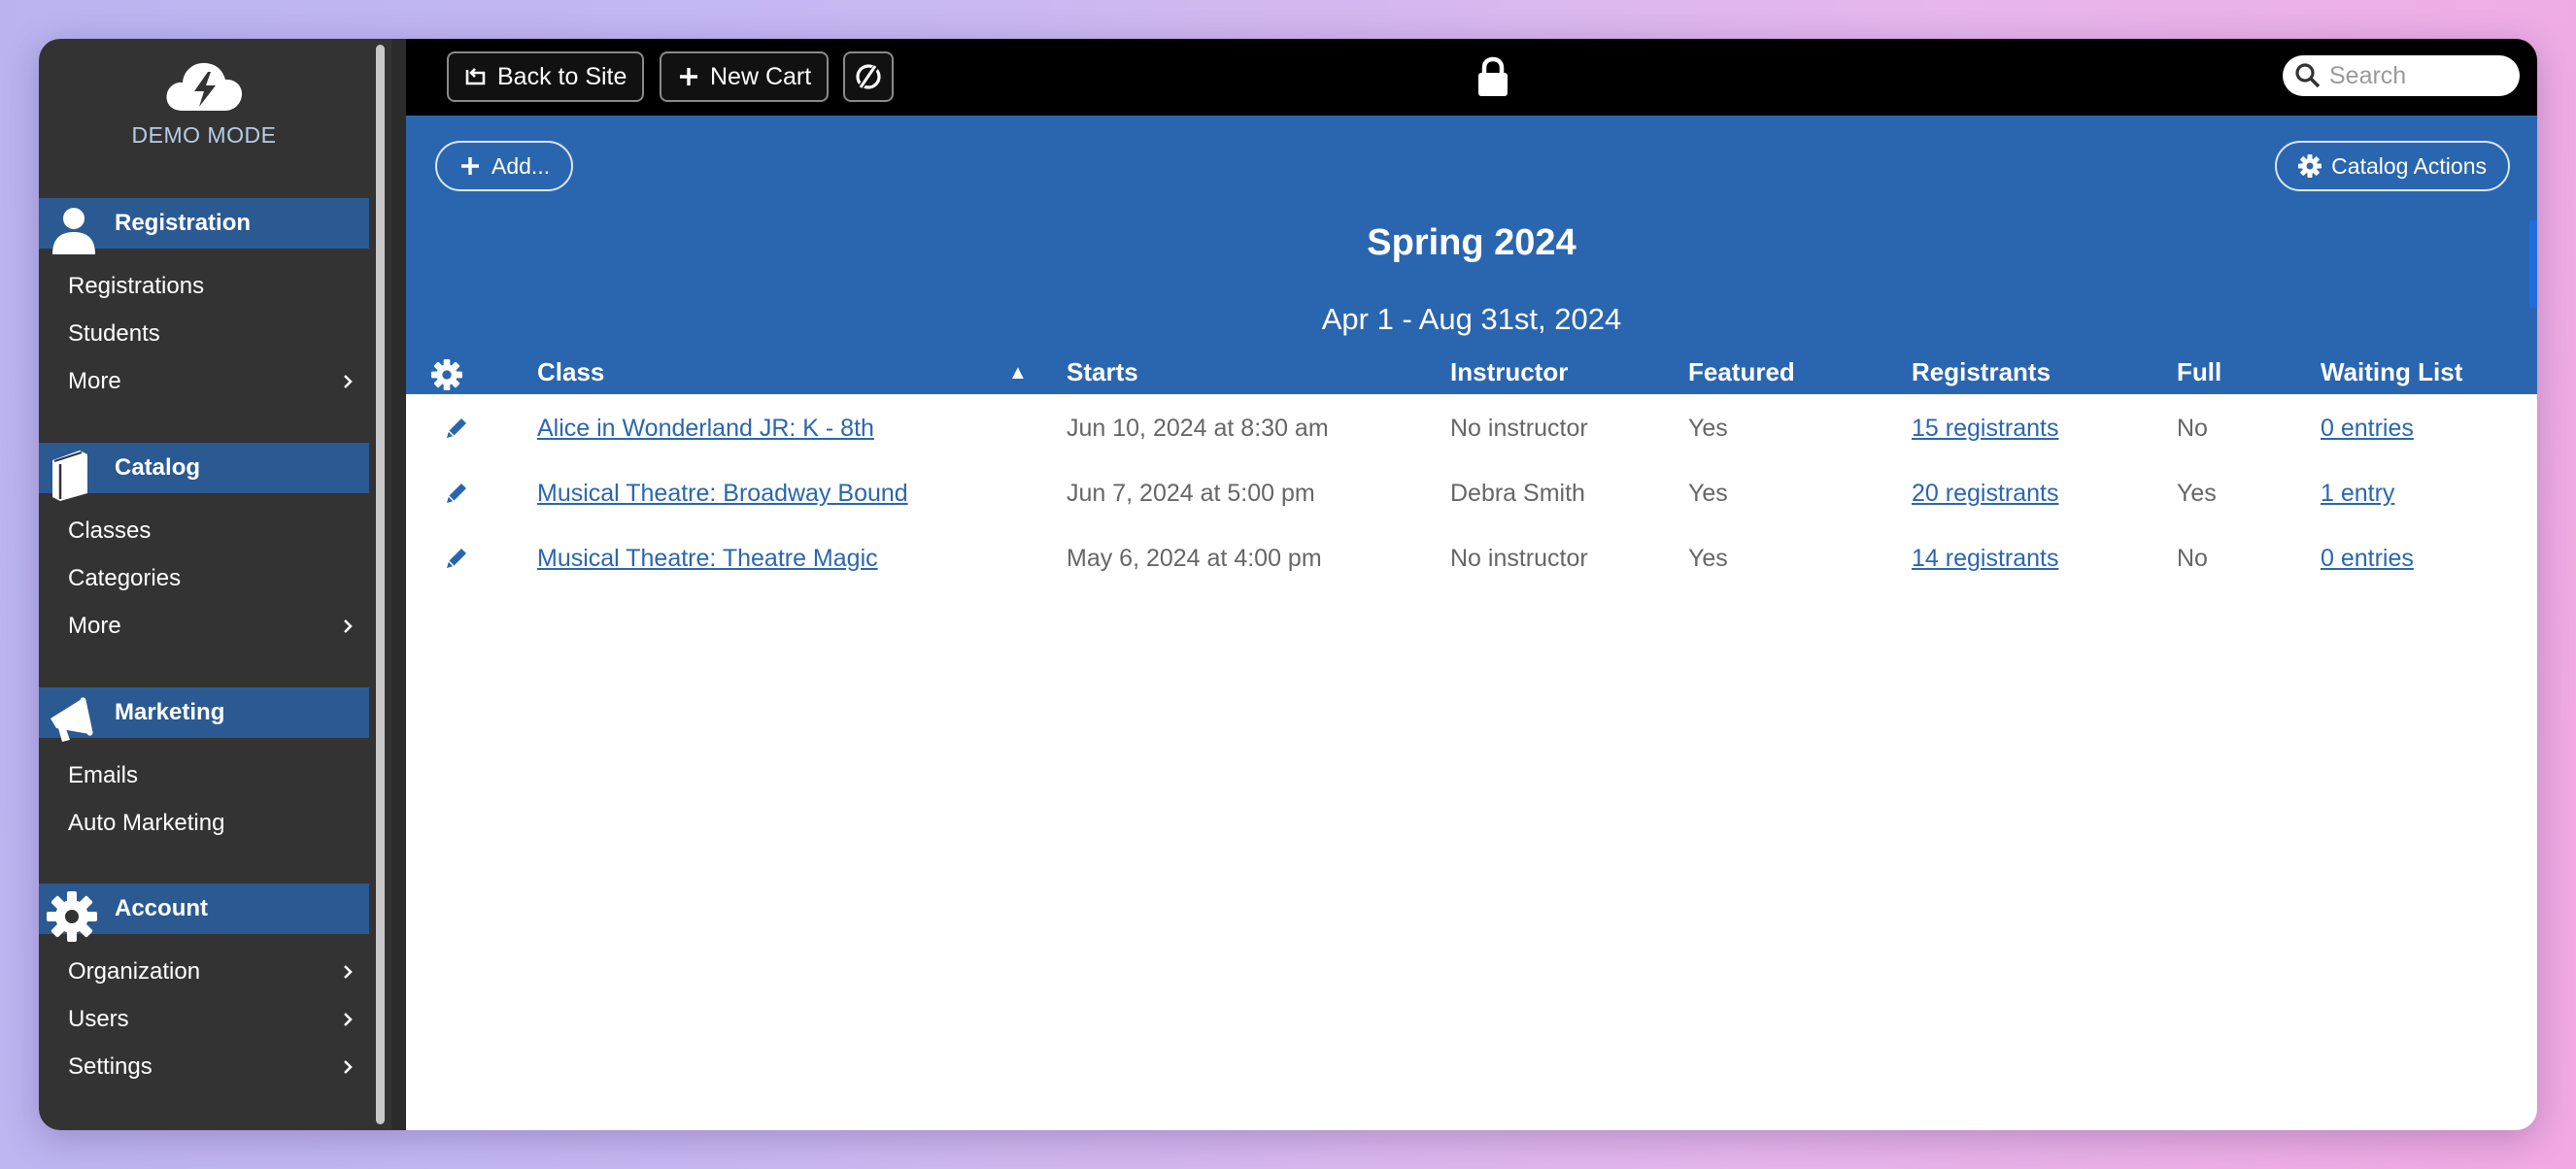  I want to click on side-tab, so click(2533, 264).